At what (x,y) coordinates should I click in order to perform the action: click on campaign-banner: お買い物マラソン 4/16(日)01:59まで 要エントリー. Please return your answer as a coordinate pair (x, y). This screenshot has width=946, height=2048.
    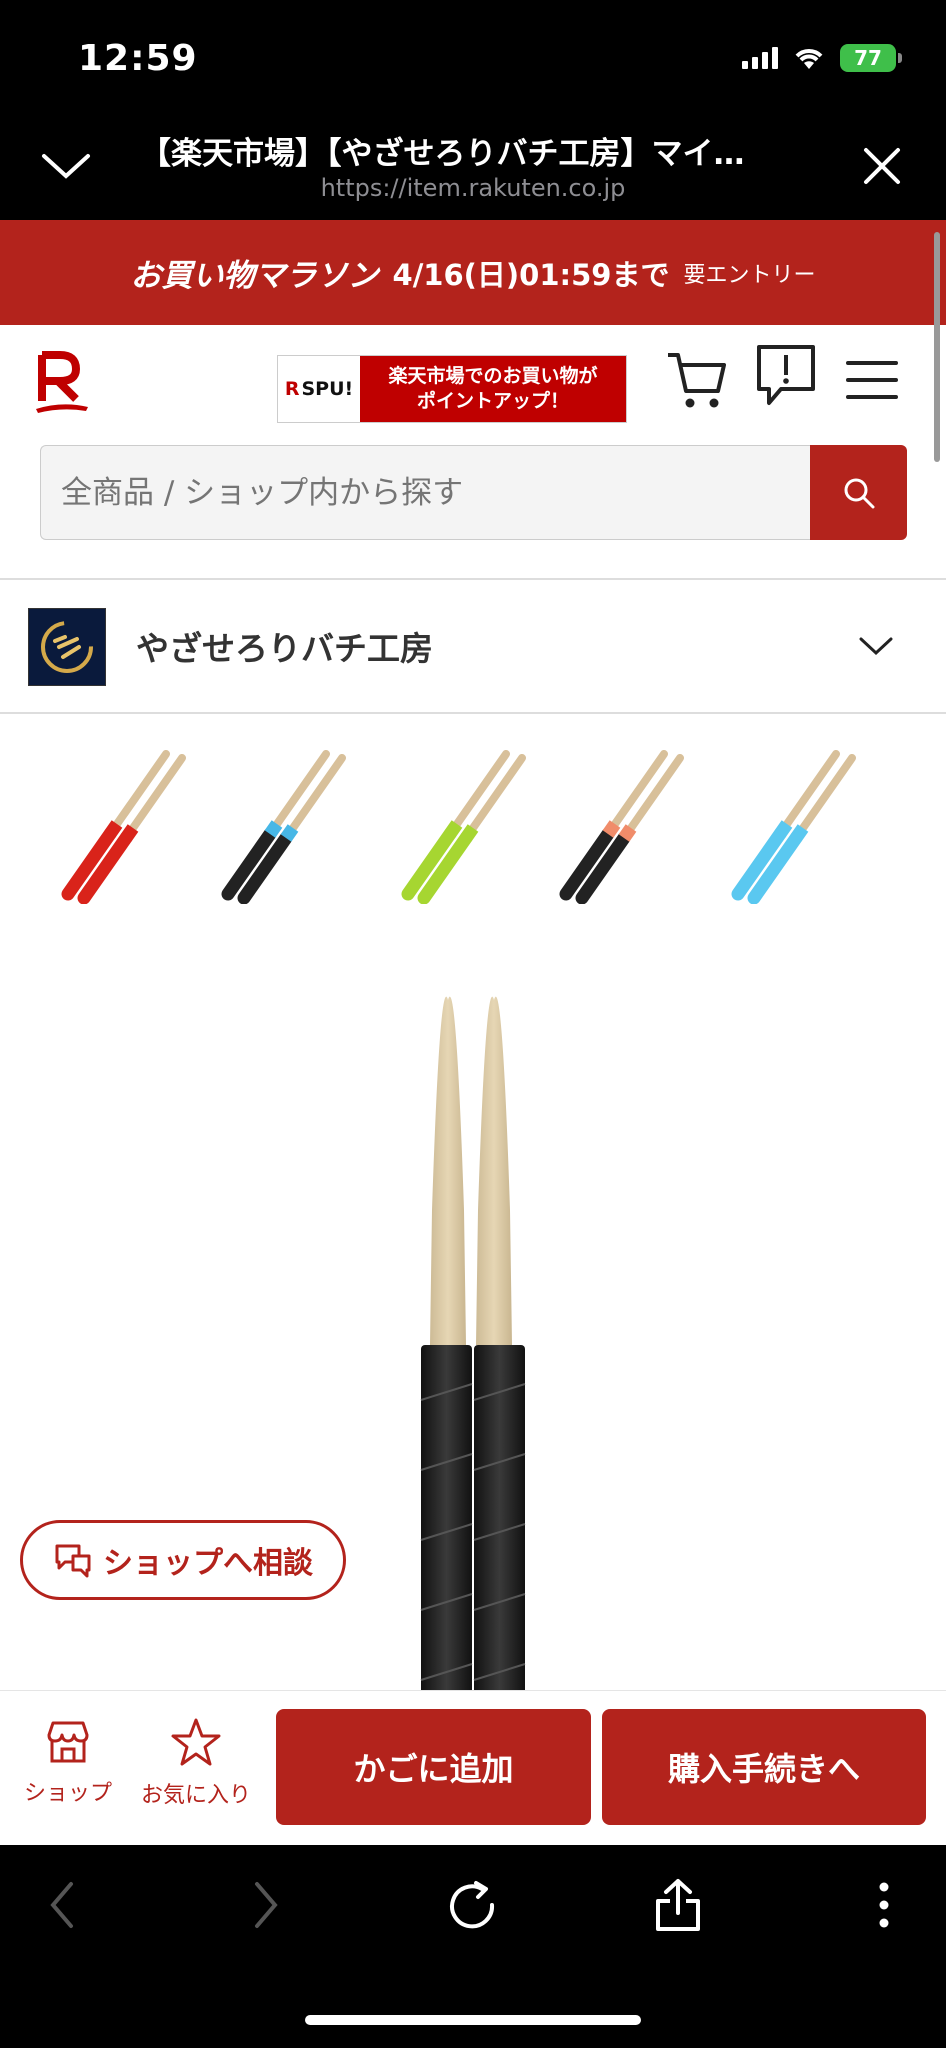
    Looking at the image, I should click on (473, 272).